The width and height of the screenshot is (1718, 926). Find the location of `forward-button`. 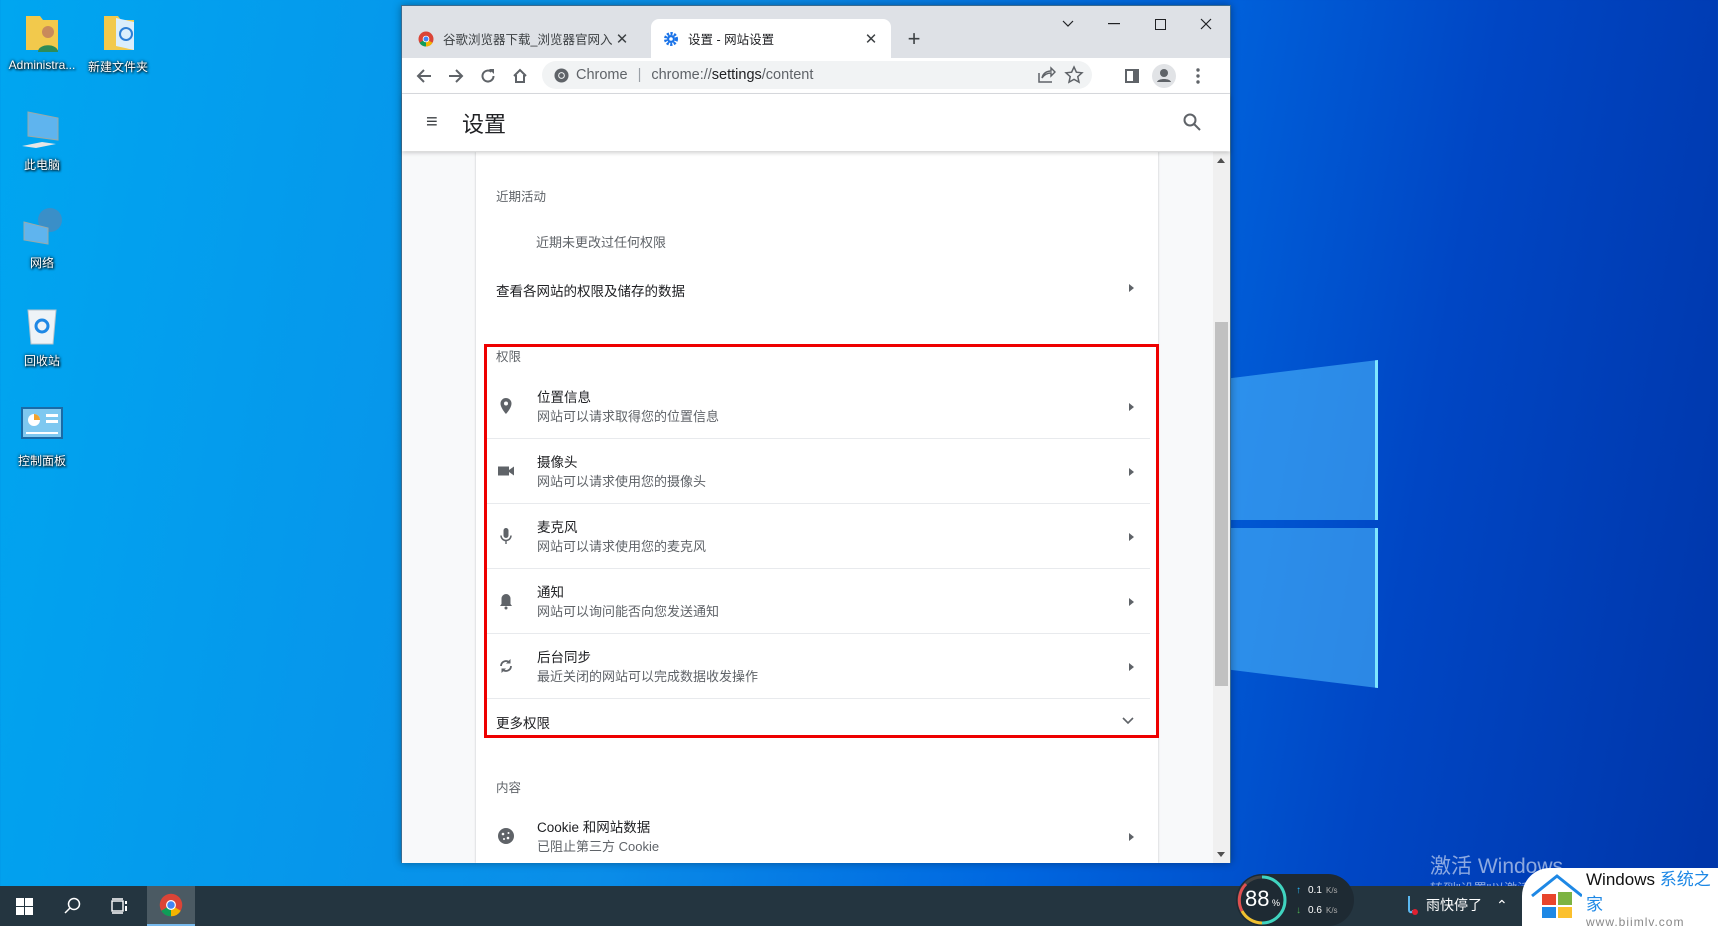

forward-button is located at coordinates (456, 76).